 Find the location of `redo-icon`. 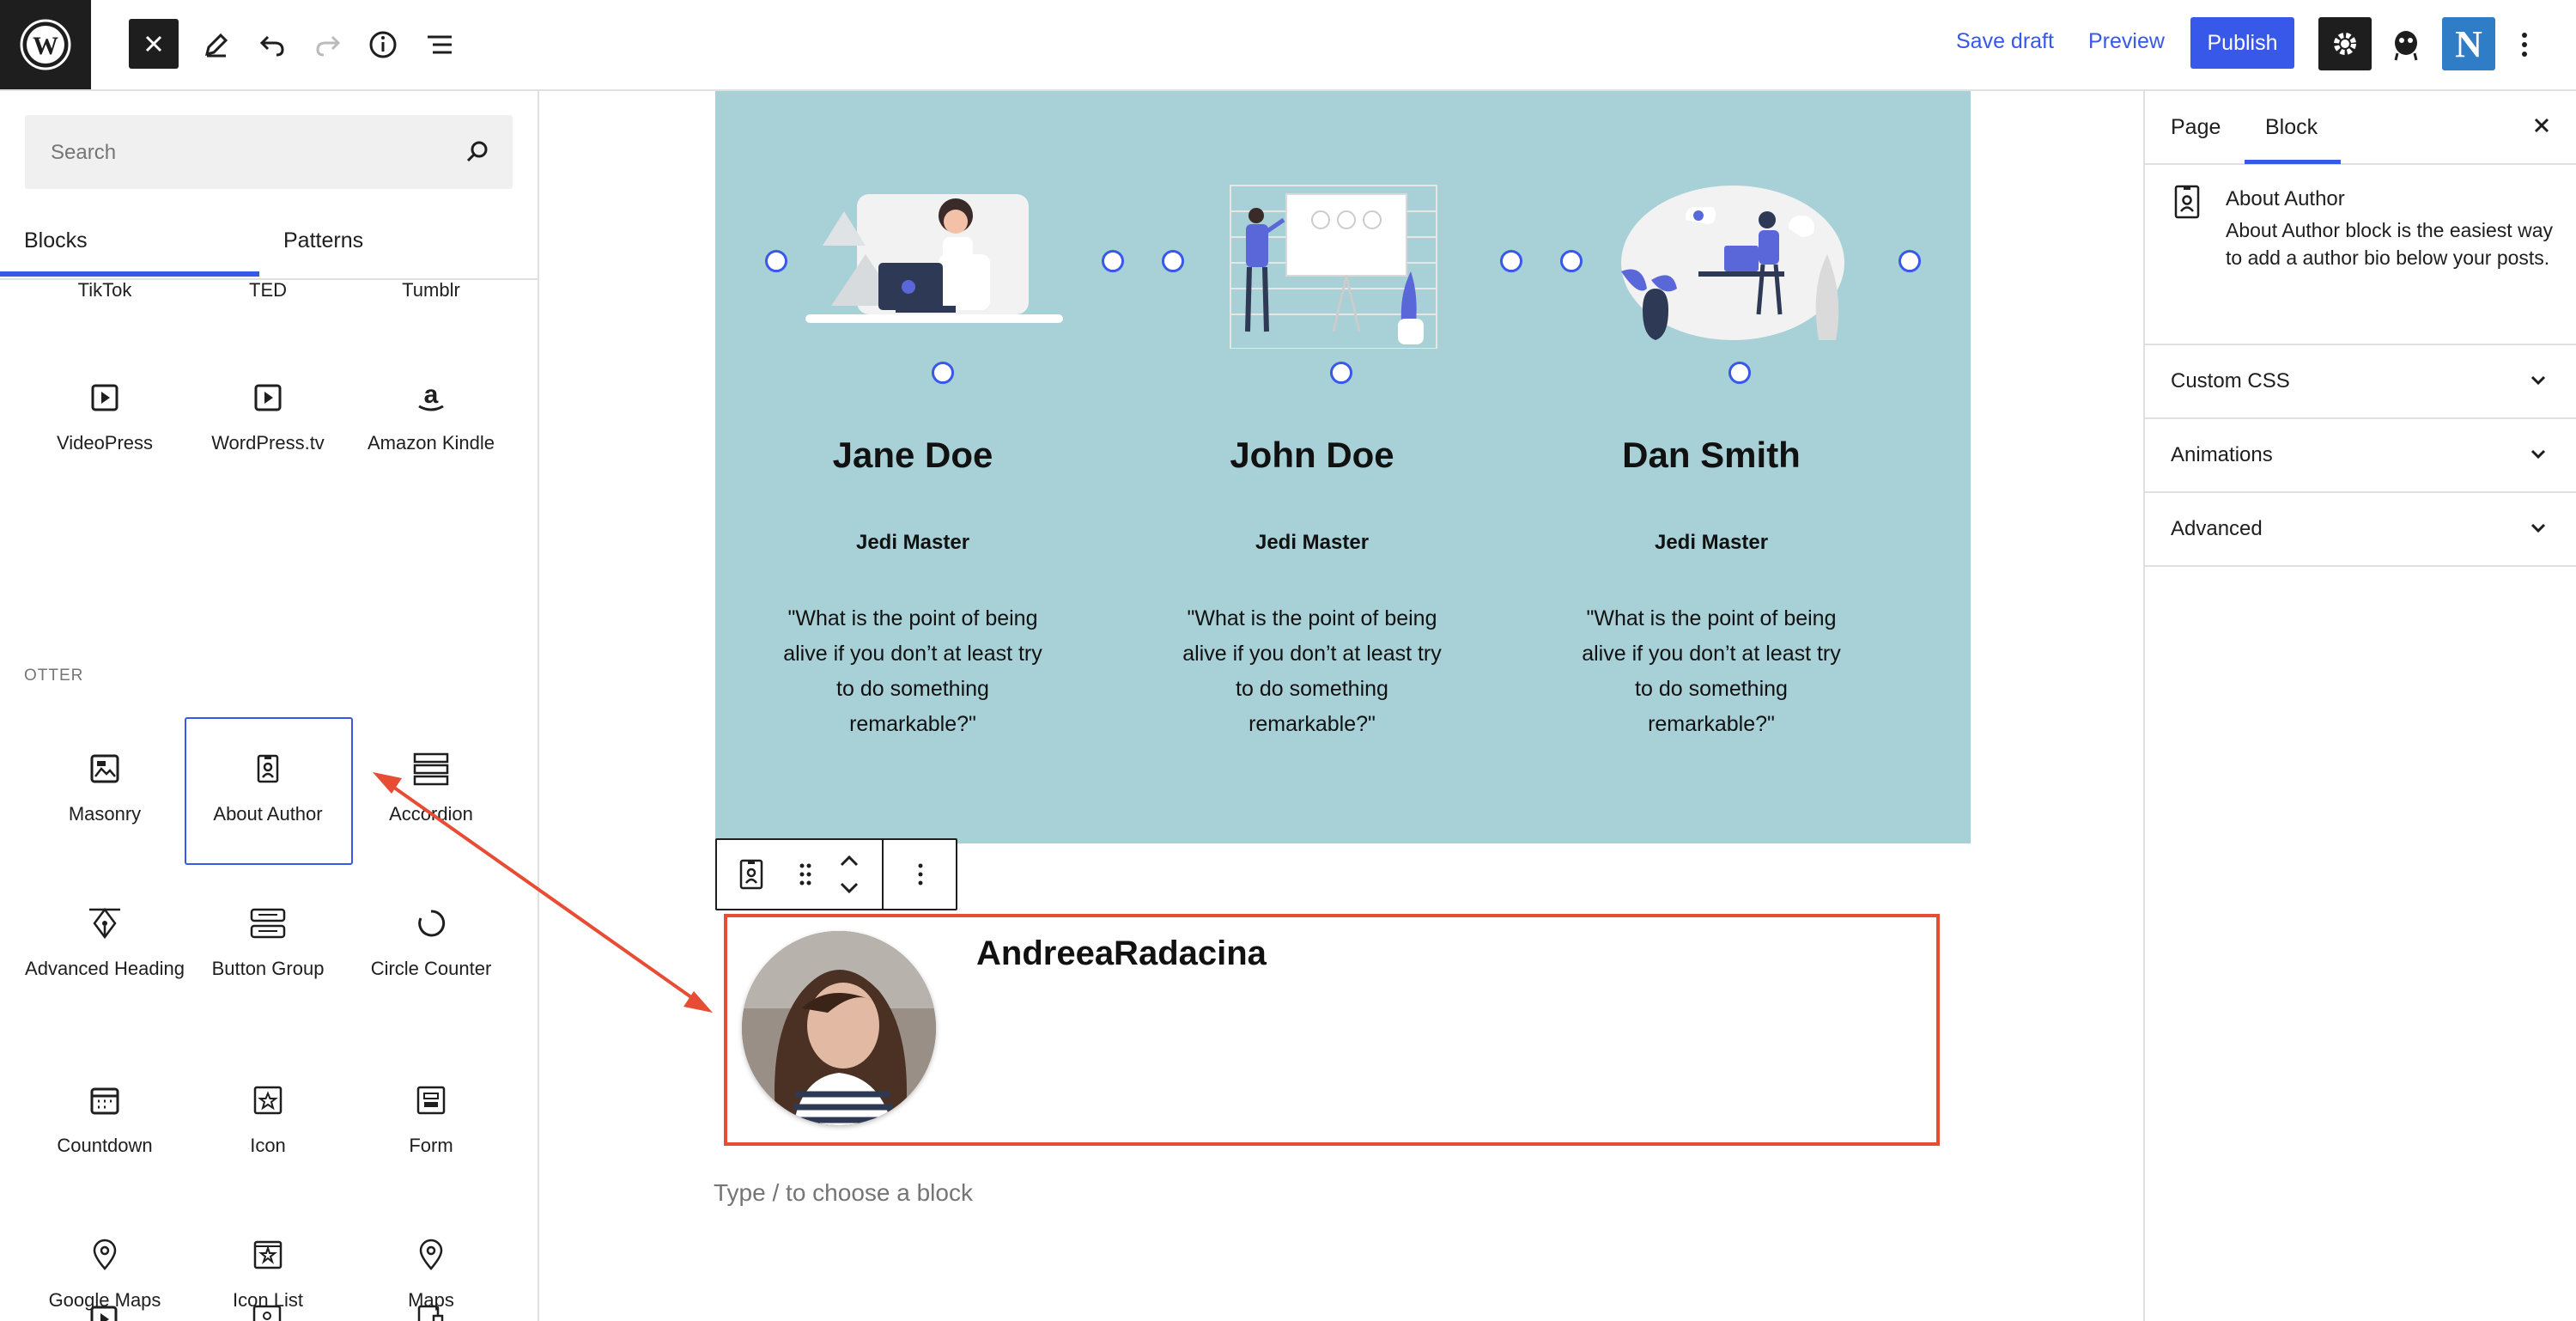

redo-icon is located at coordinates (328, 46).